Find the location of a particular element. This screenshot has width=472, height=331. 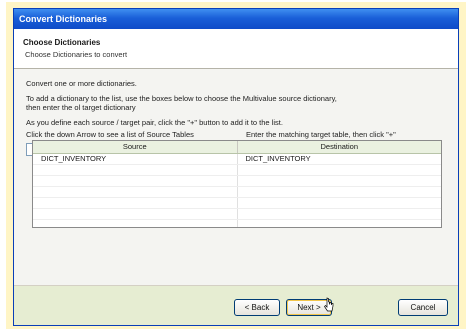

back-button: < Back is located at coordinates (257, 307).